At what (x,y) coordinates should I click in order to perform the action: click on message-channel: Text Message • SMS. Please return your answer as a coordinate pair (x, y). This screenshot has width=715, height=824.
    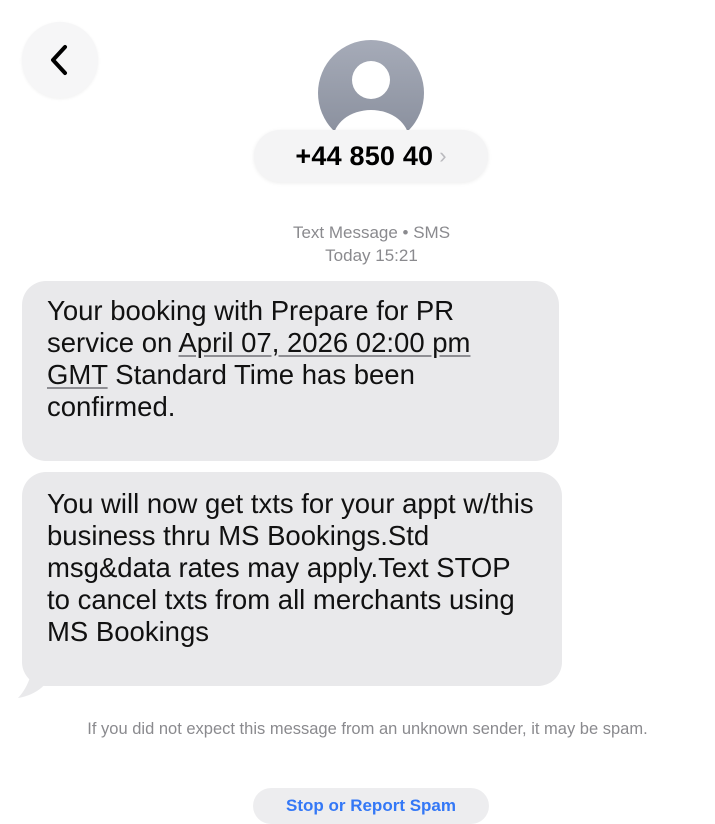
    Looking at the image, I should click on (371, 232).